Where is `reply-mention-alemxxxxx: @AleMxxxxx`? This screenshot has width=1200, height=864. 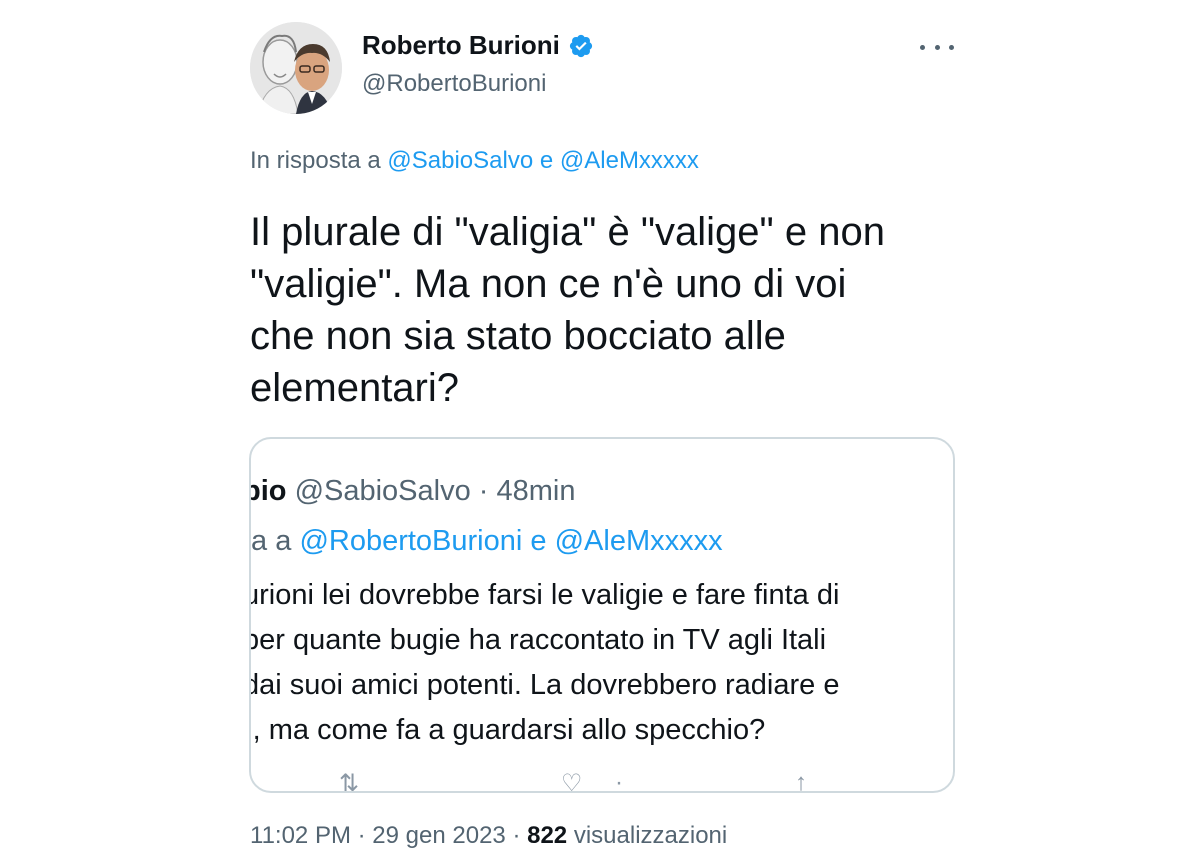
reply-mention-alemxxxxx: @AleMxxxxx is located at coordinates (629, 160).